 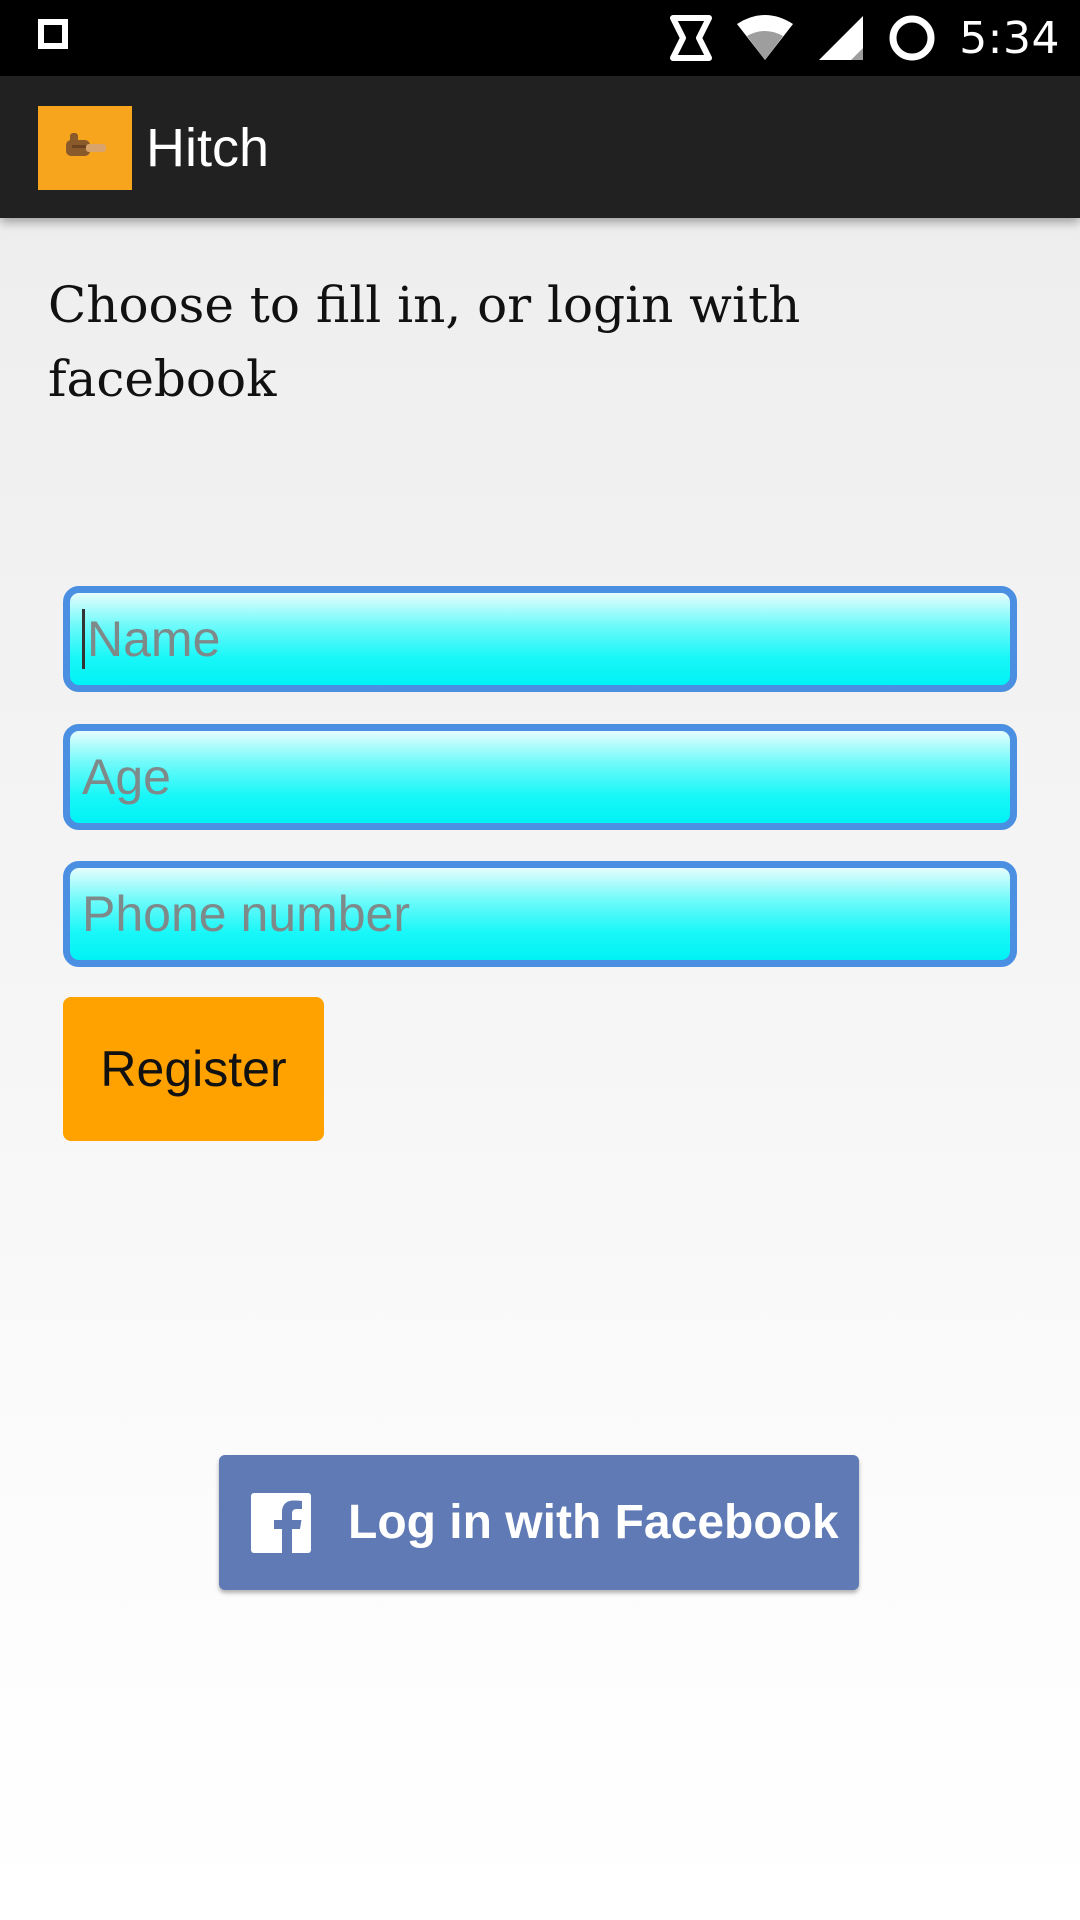 I want to click on name-placeholder: Name, so click(x=154, y=639).